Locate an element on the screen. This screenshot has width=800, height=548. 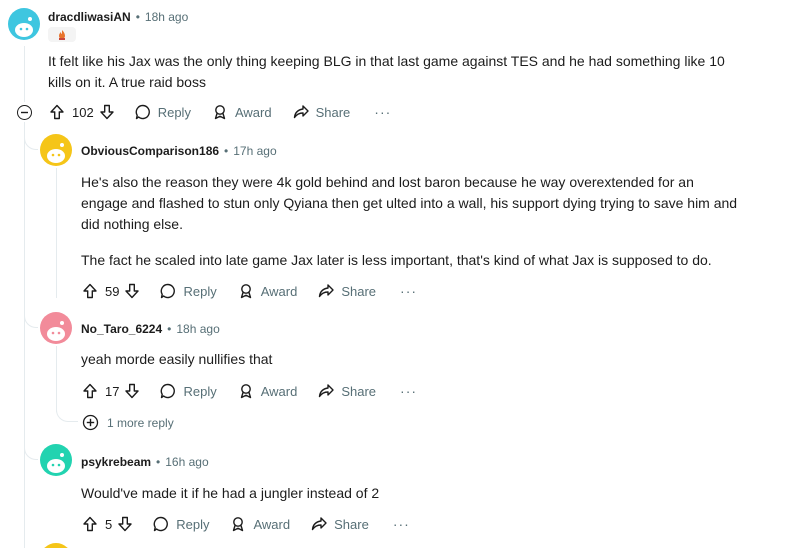
flame-flair-icon is located at coordinates (62, 34).